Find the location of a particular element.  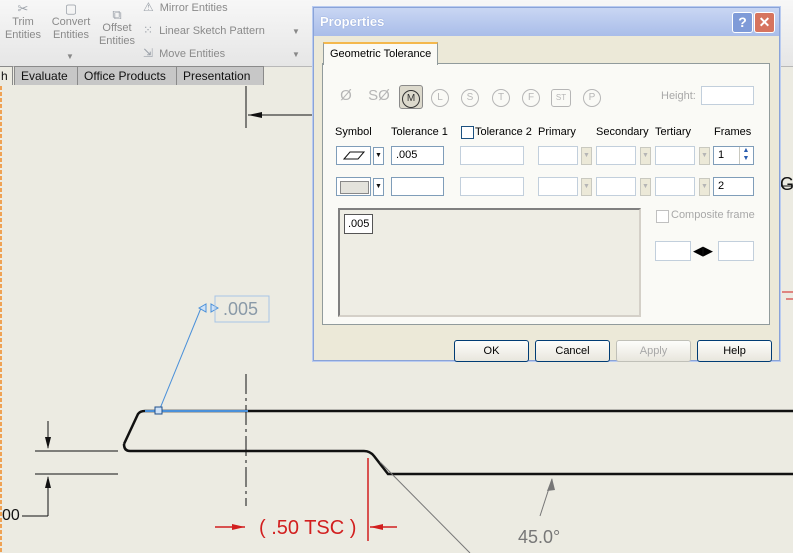

tolerance1-column-label: Tolerance 1 is located at coordinates (419, 132).